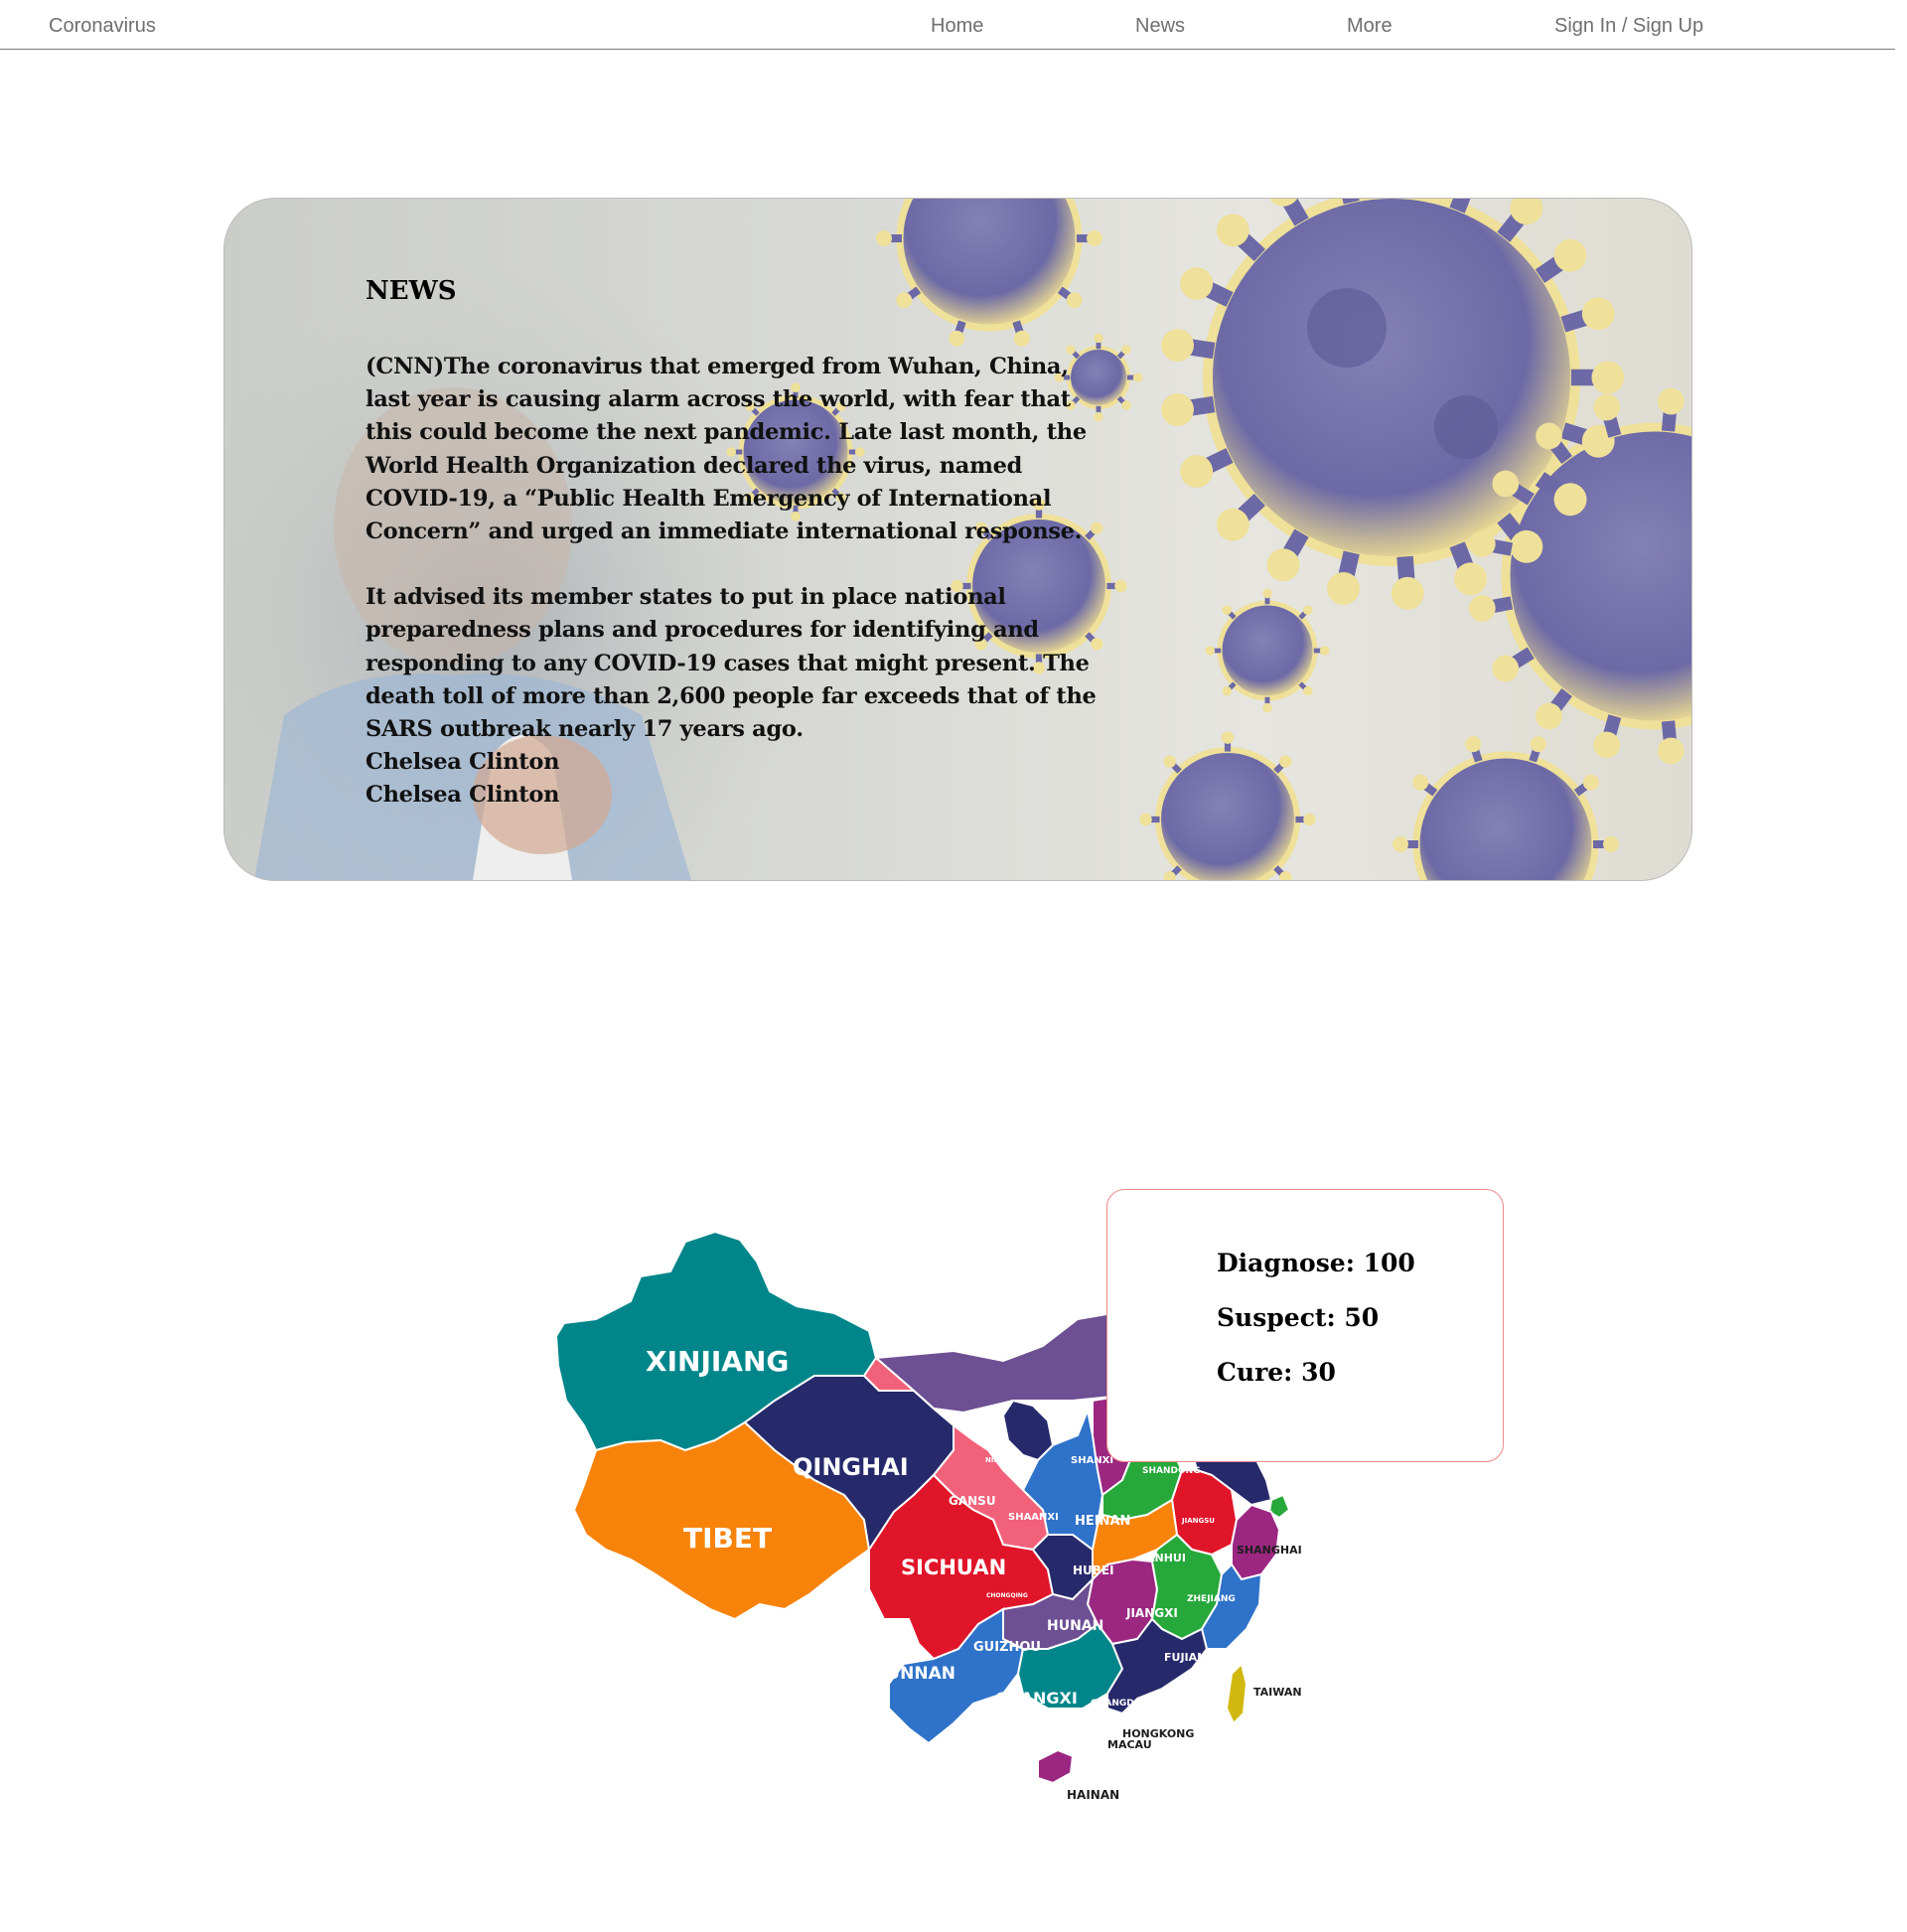 The width and height of the screenshot is (1907, 1932). What do you see at coordinates (1316, 1263) in the screenshot?
I see `diagnose-count: Diagnose: 100` at bounding box center [1316, 1263].